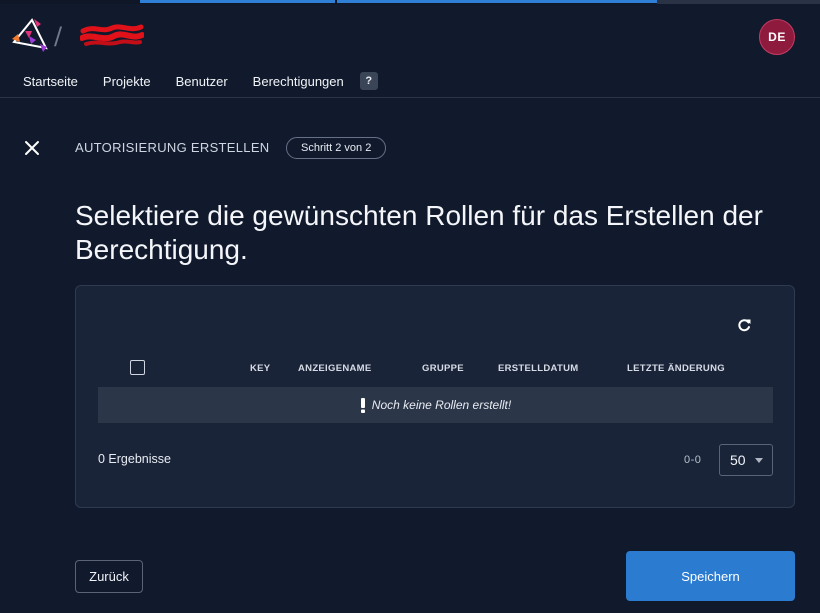  Describe the element at coordinates (127, 81) in the screenshot. I see `nav-item-projekte: Projekte` at that location.